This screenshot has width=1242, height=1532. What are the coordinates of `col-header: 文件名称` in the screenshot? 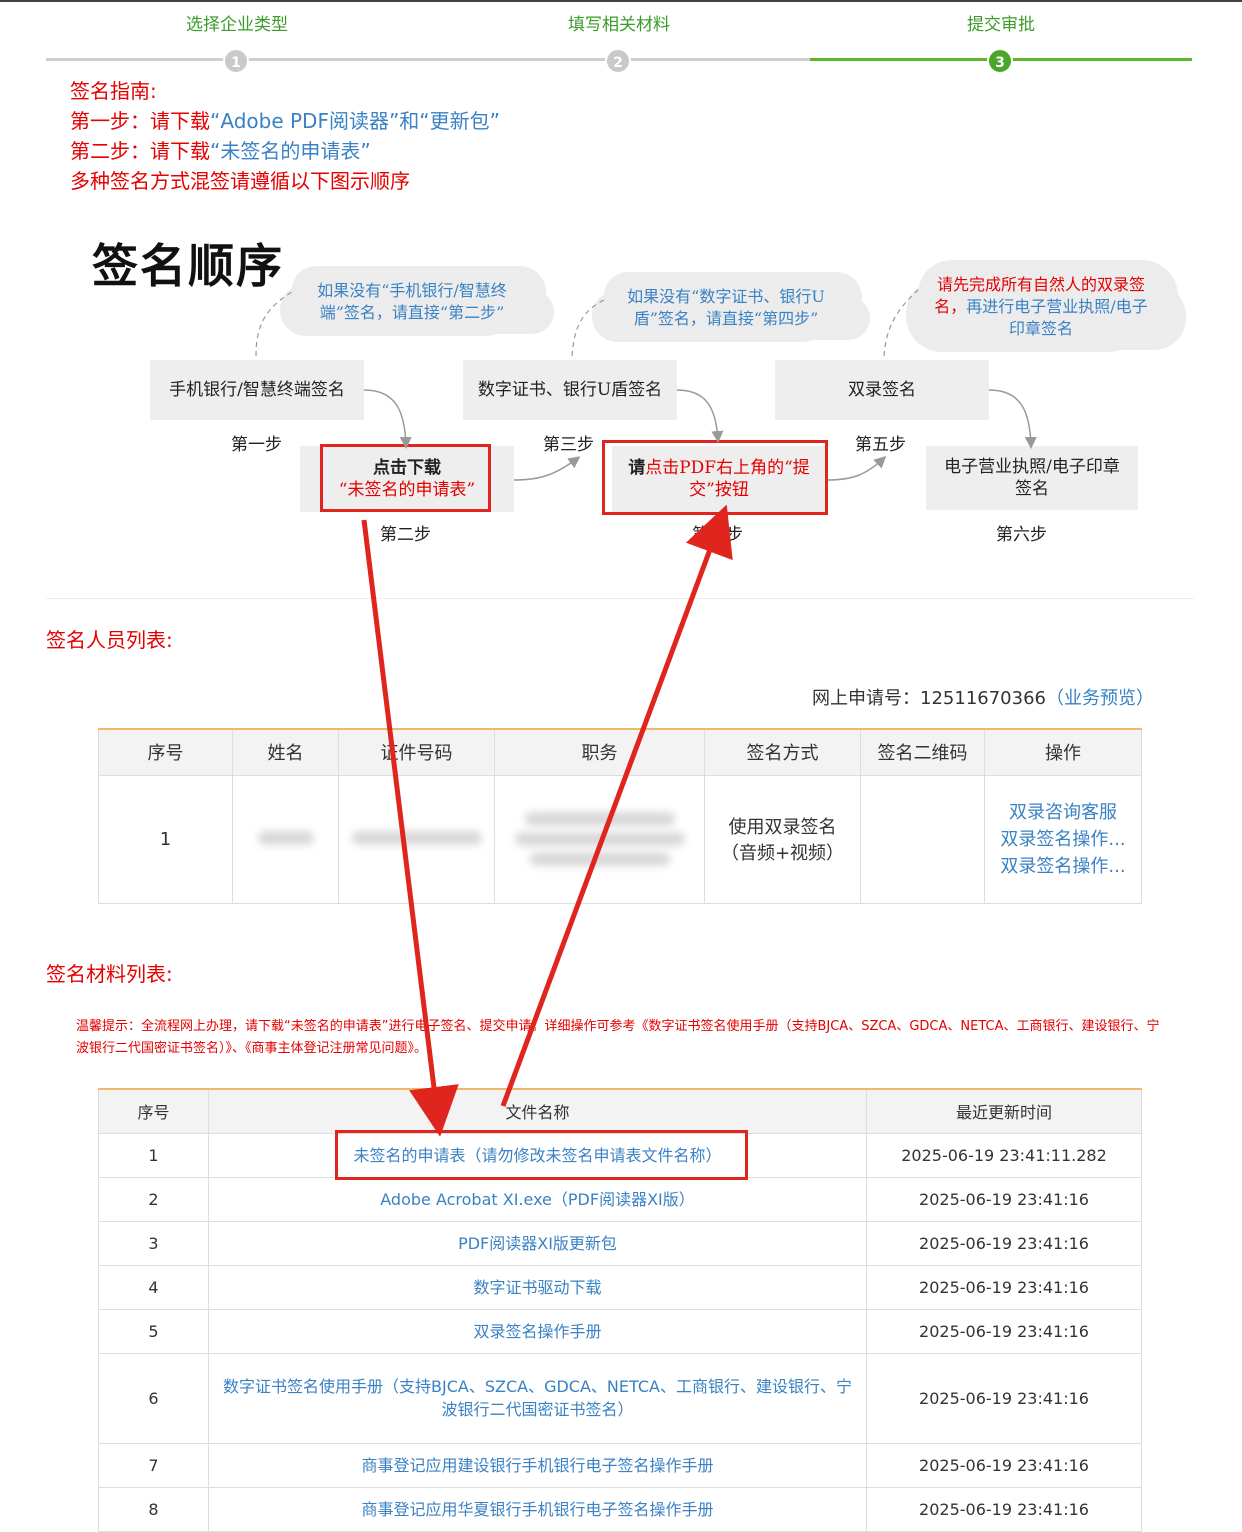 It's located at (537, 1111).